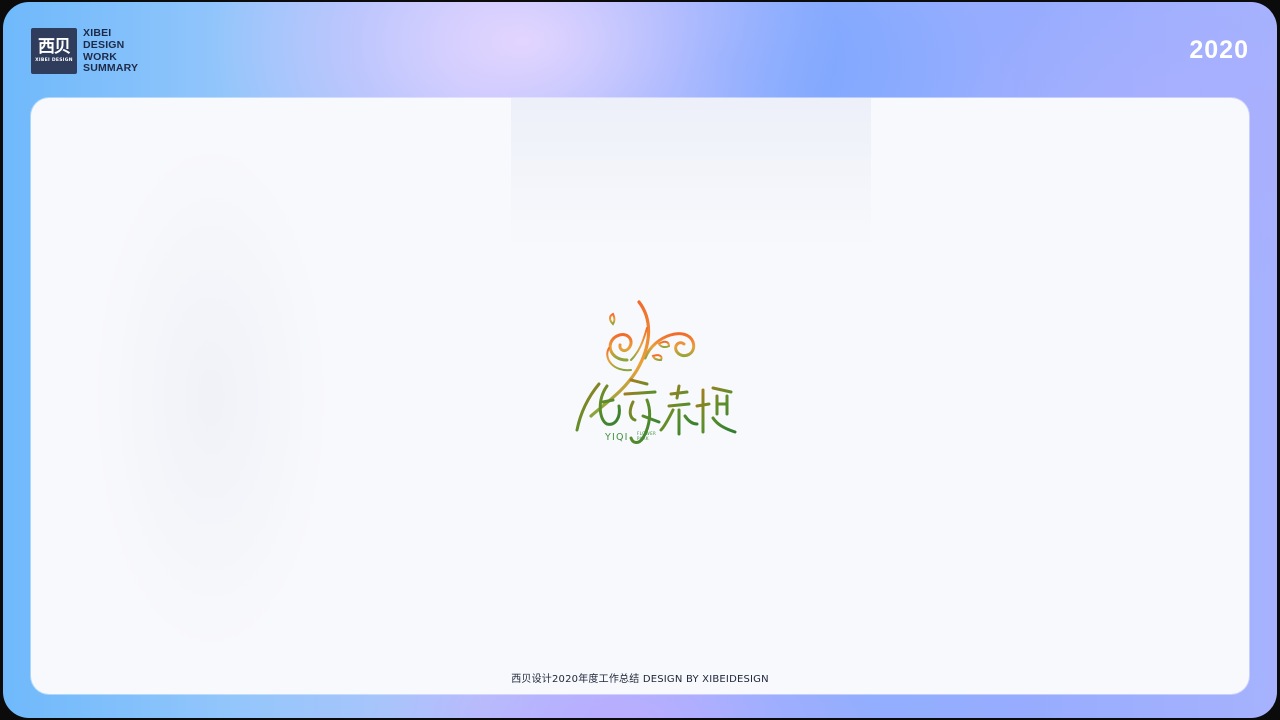 This screenshot has height=720, width=1280. Describe the element at coordinates (54, 60) in the screenshot. I see `logo-subtitle: XIBEI DESIGN` at that location.